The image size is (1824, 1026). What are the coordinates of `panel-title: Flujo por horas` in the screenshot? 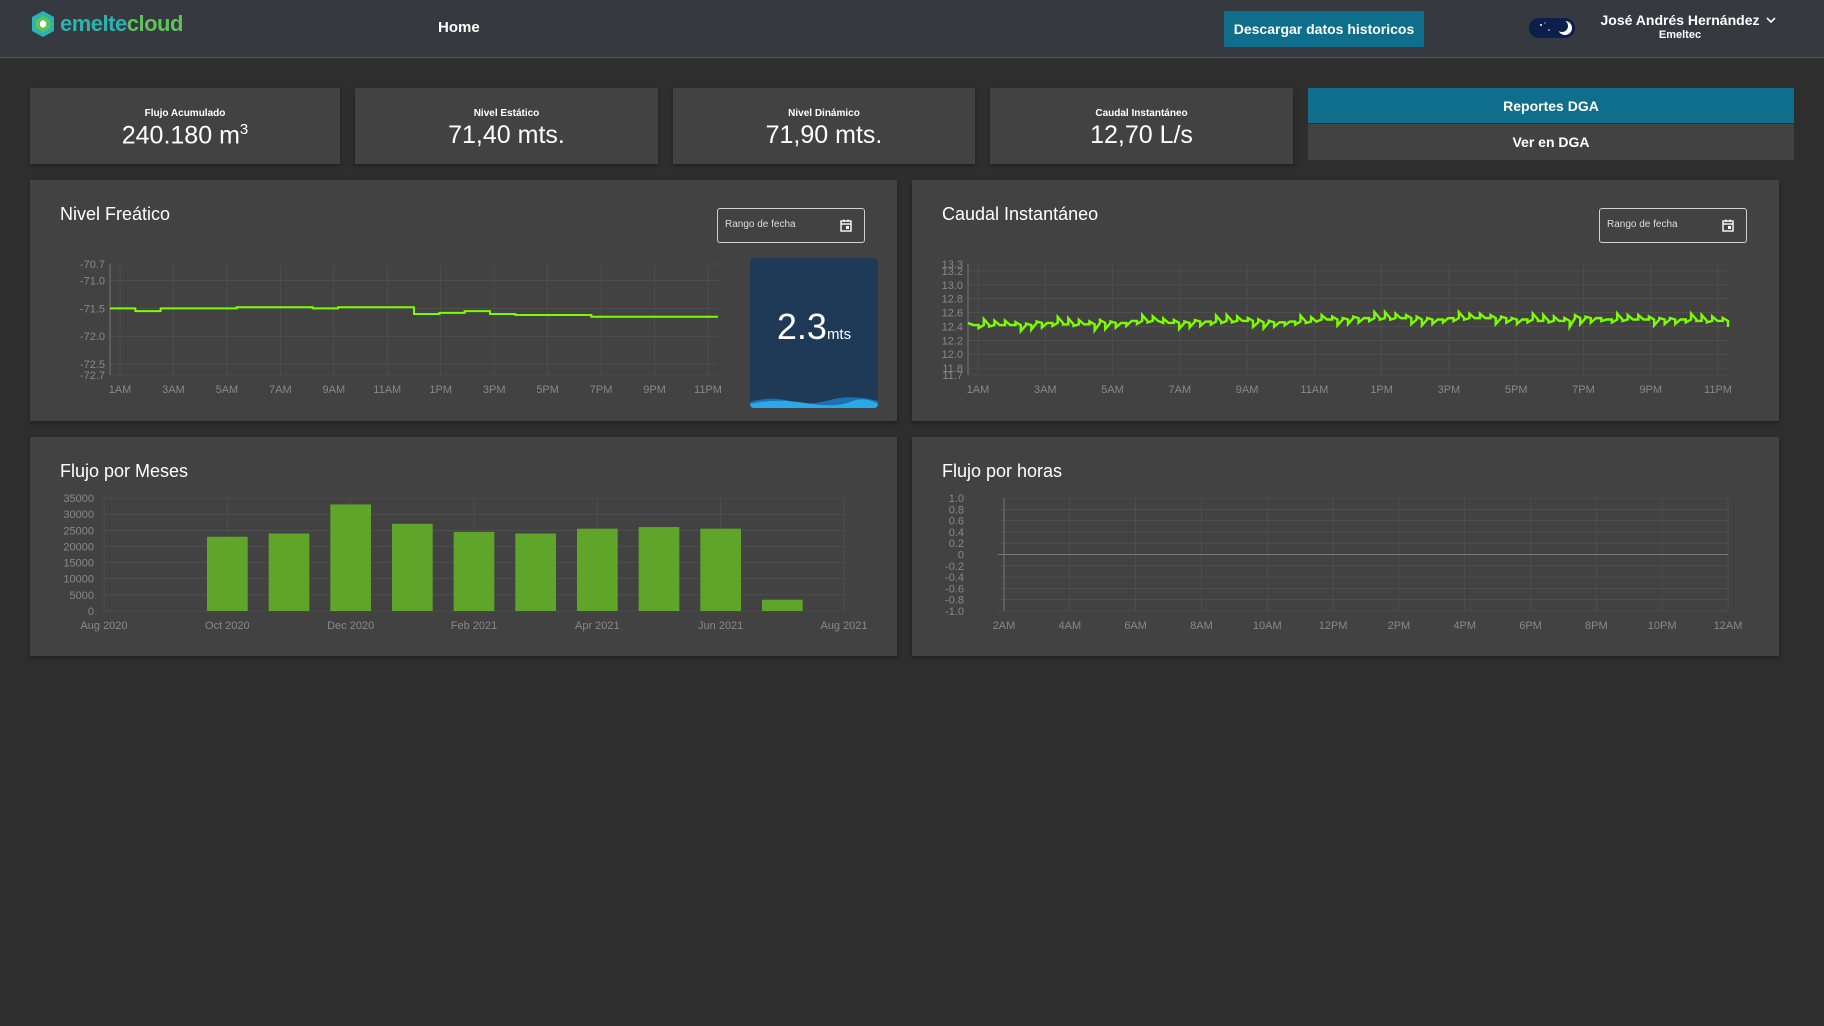 It's located at (1002, 471).